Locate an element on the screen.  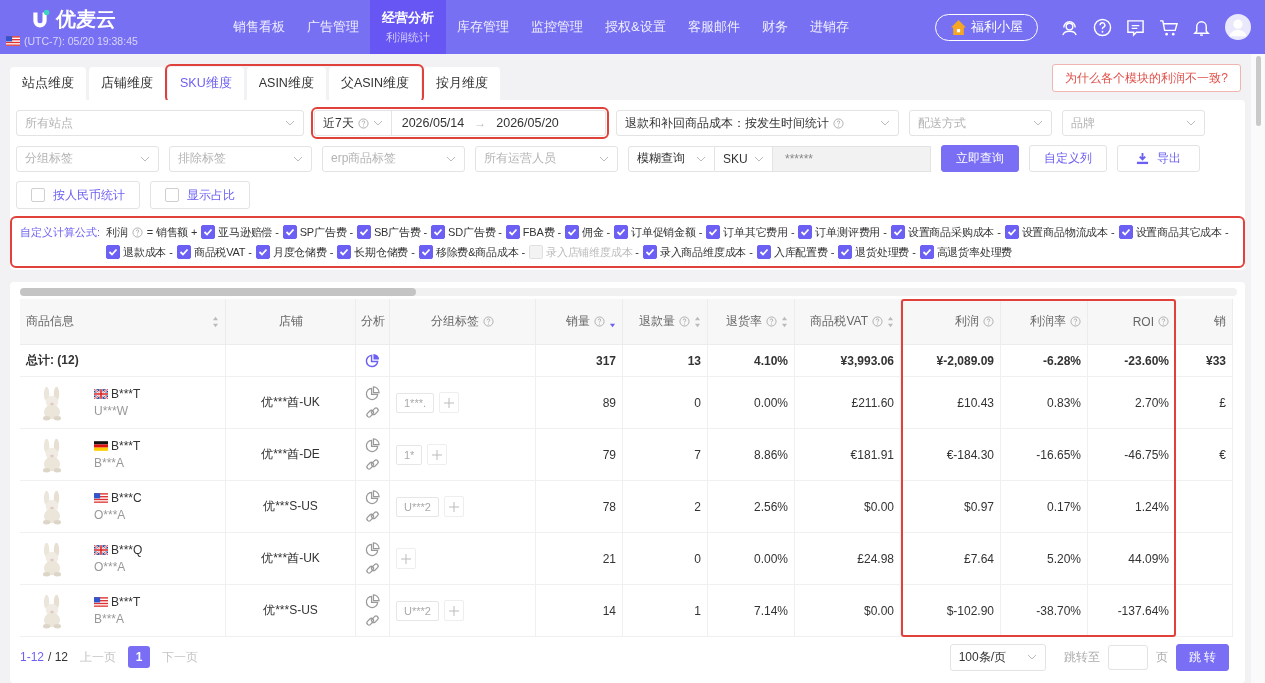
tab: 父ASIN维度 is located at coordinates (375, 83).